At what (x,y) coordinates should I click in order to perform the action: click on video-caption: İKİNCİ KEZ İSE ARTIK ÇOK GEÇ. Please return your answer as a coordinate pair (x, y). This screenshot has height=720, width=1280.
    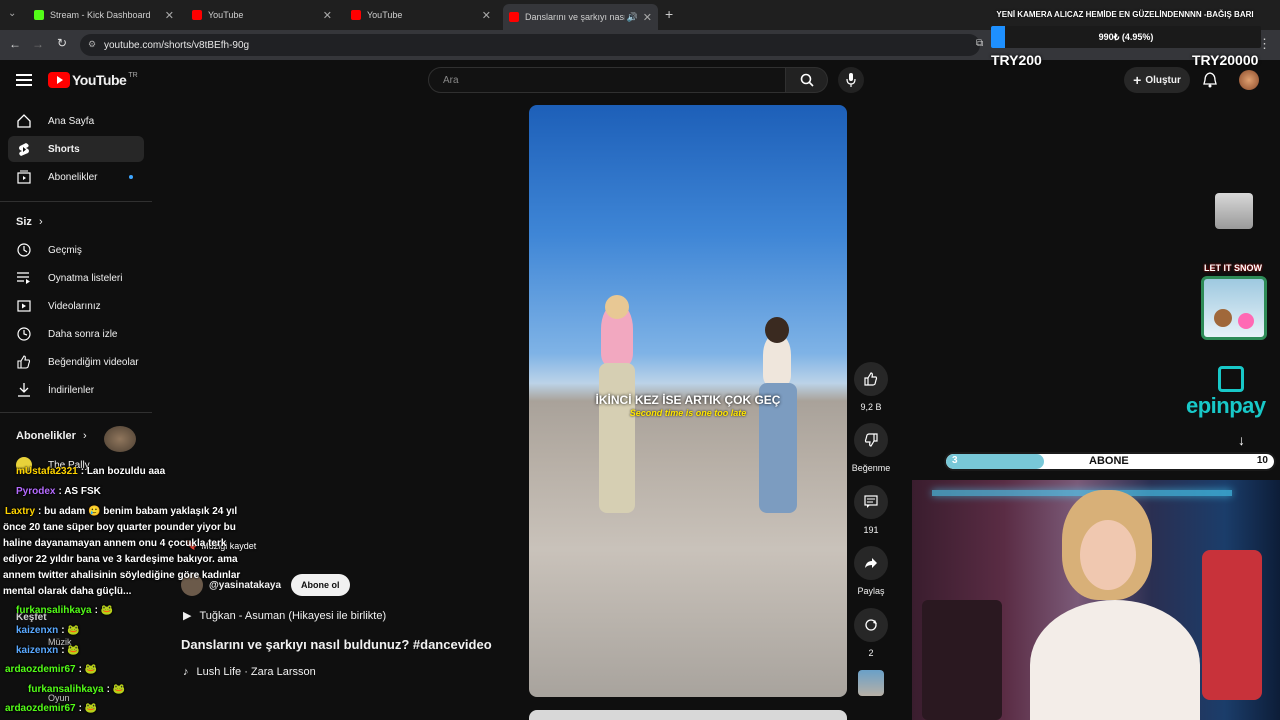
    Looking at the image, I should click on (688, 400).